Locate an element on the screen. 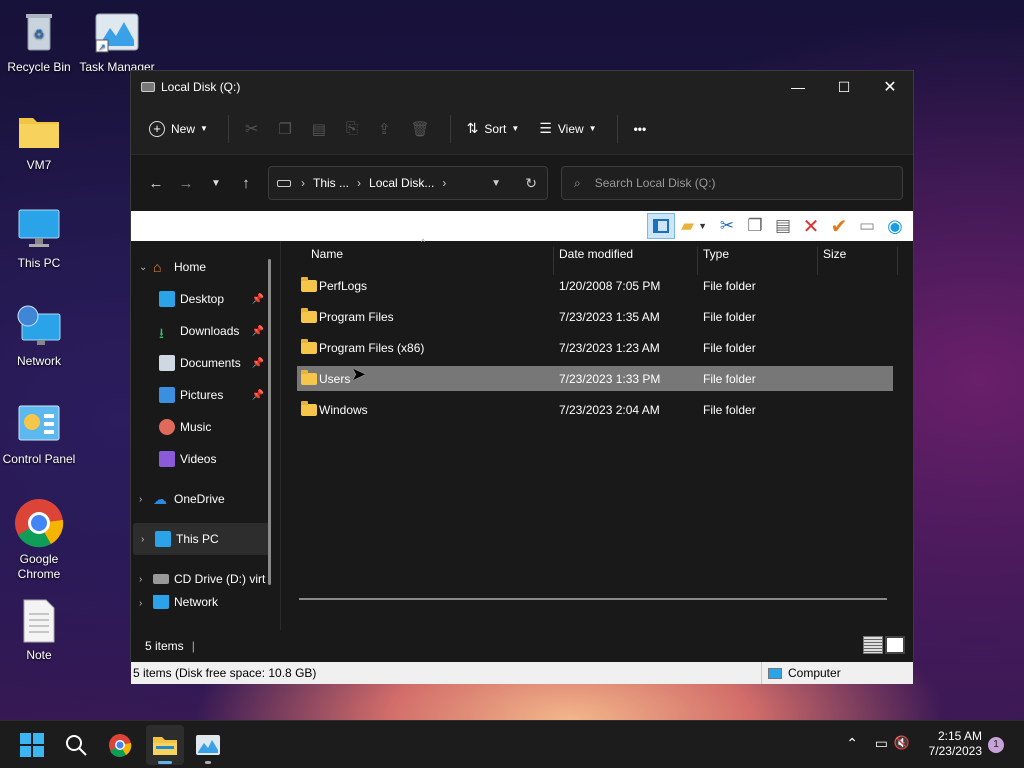 The width and height of the screenshot is (1024, 768). start-button is located at coordinates (32, 745).